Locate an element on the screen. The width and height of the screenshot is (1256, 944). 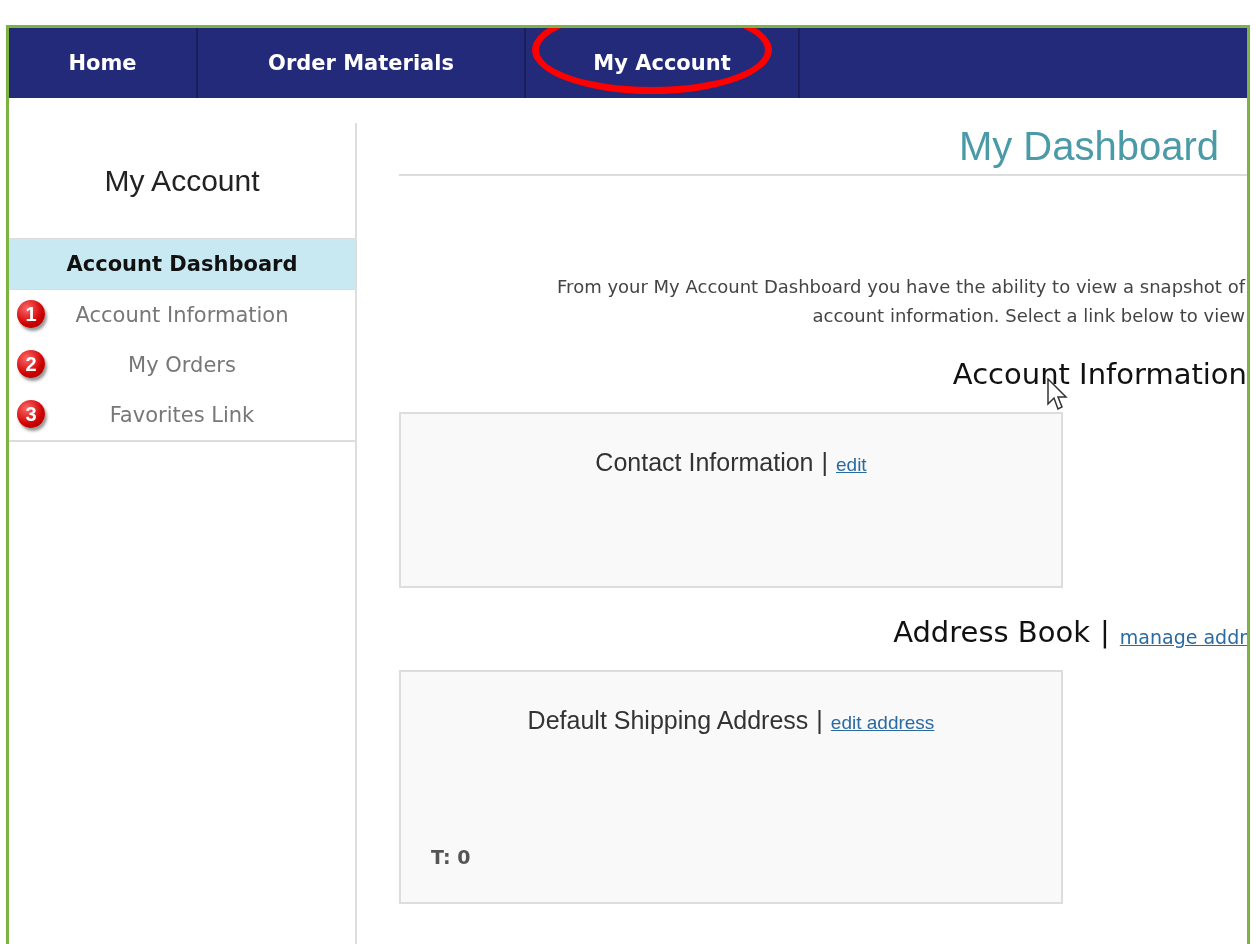
sidebar-item: Account Information is located at coordinates (182, 315).